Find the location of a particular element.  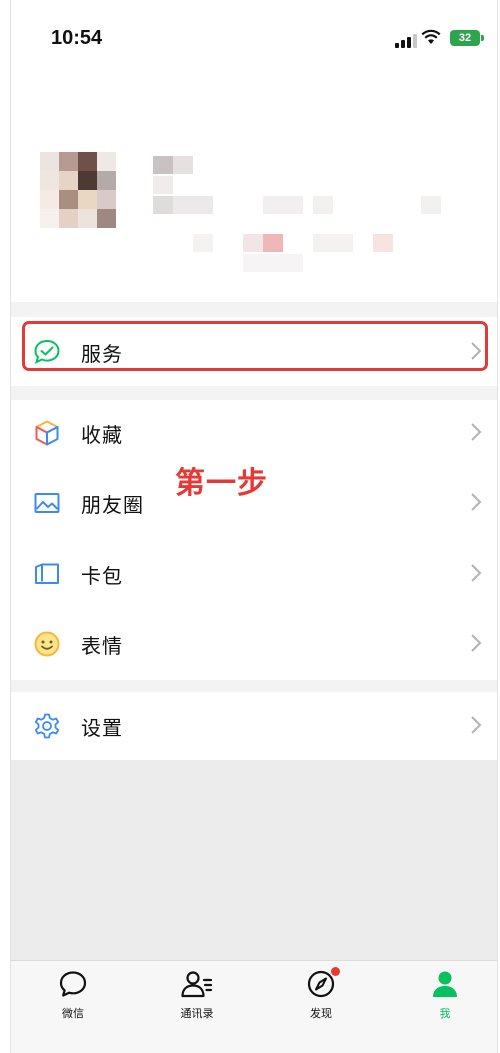

notification-dot is located at coordinates (335, 971).